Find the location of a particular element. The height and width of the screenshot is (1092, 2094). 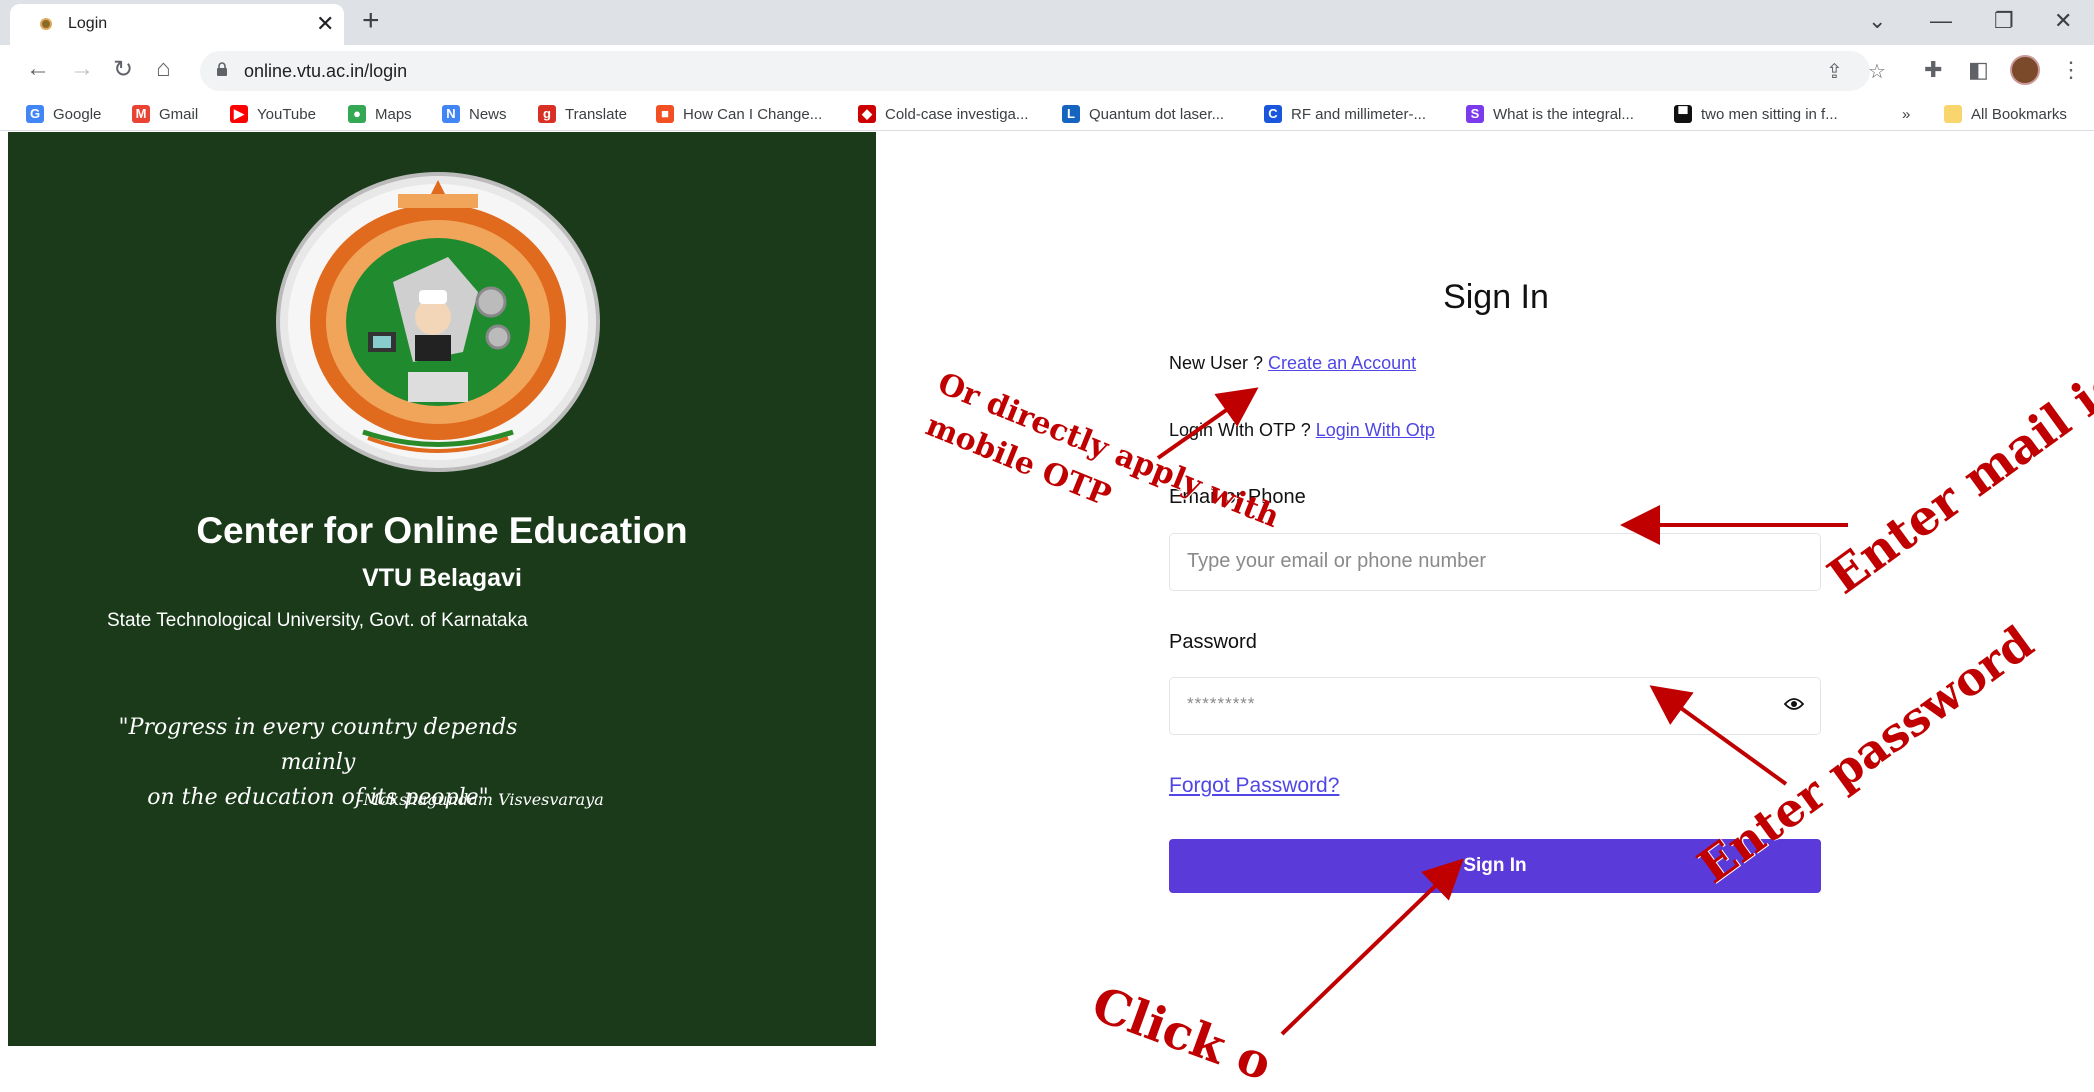

news-icon: N is located at coordinates (451, 114).